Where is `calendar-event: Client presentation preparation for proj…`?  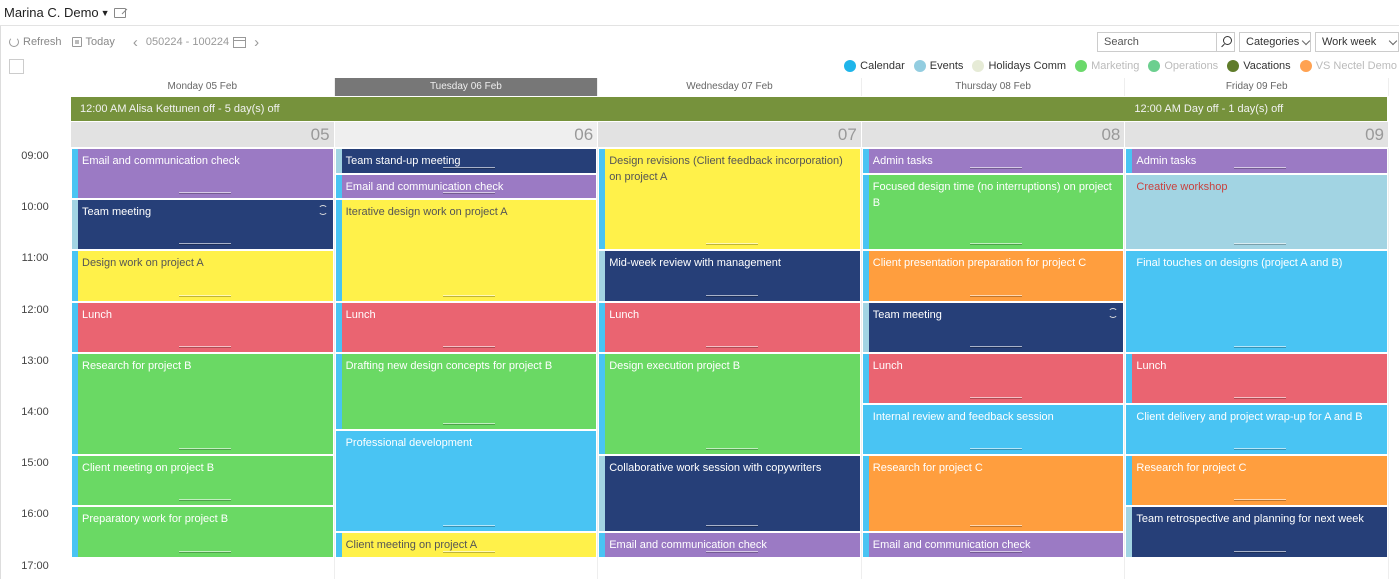
calendar-event: Client presentation preparation for proj… is located at coordinates (993, 276).